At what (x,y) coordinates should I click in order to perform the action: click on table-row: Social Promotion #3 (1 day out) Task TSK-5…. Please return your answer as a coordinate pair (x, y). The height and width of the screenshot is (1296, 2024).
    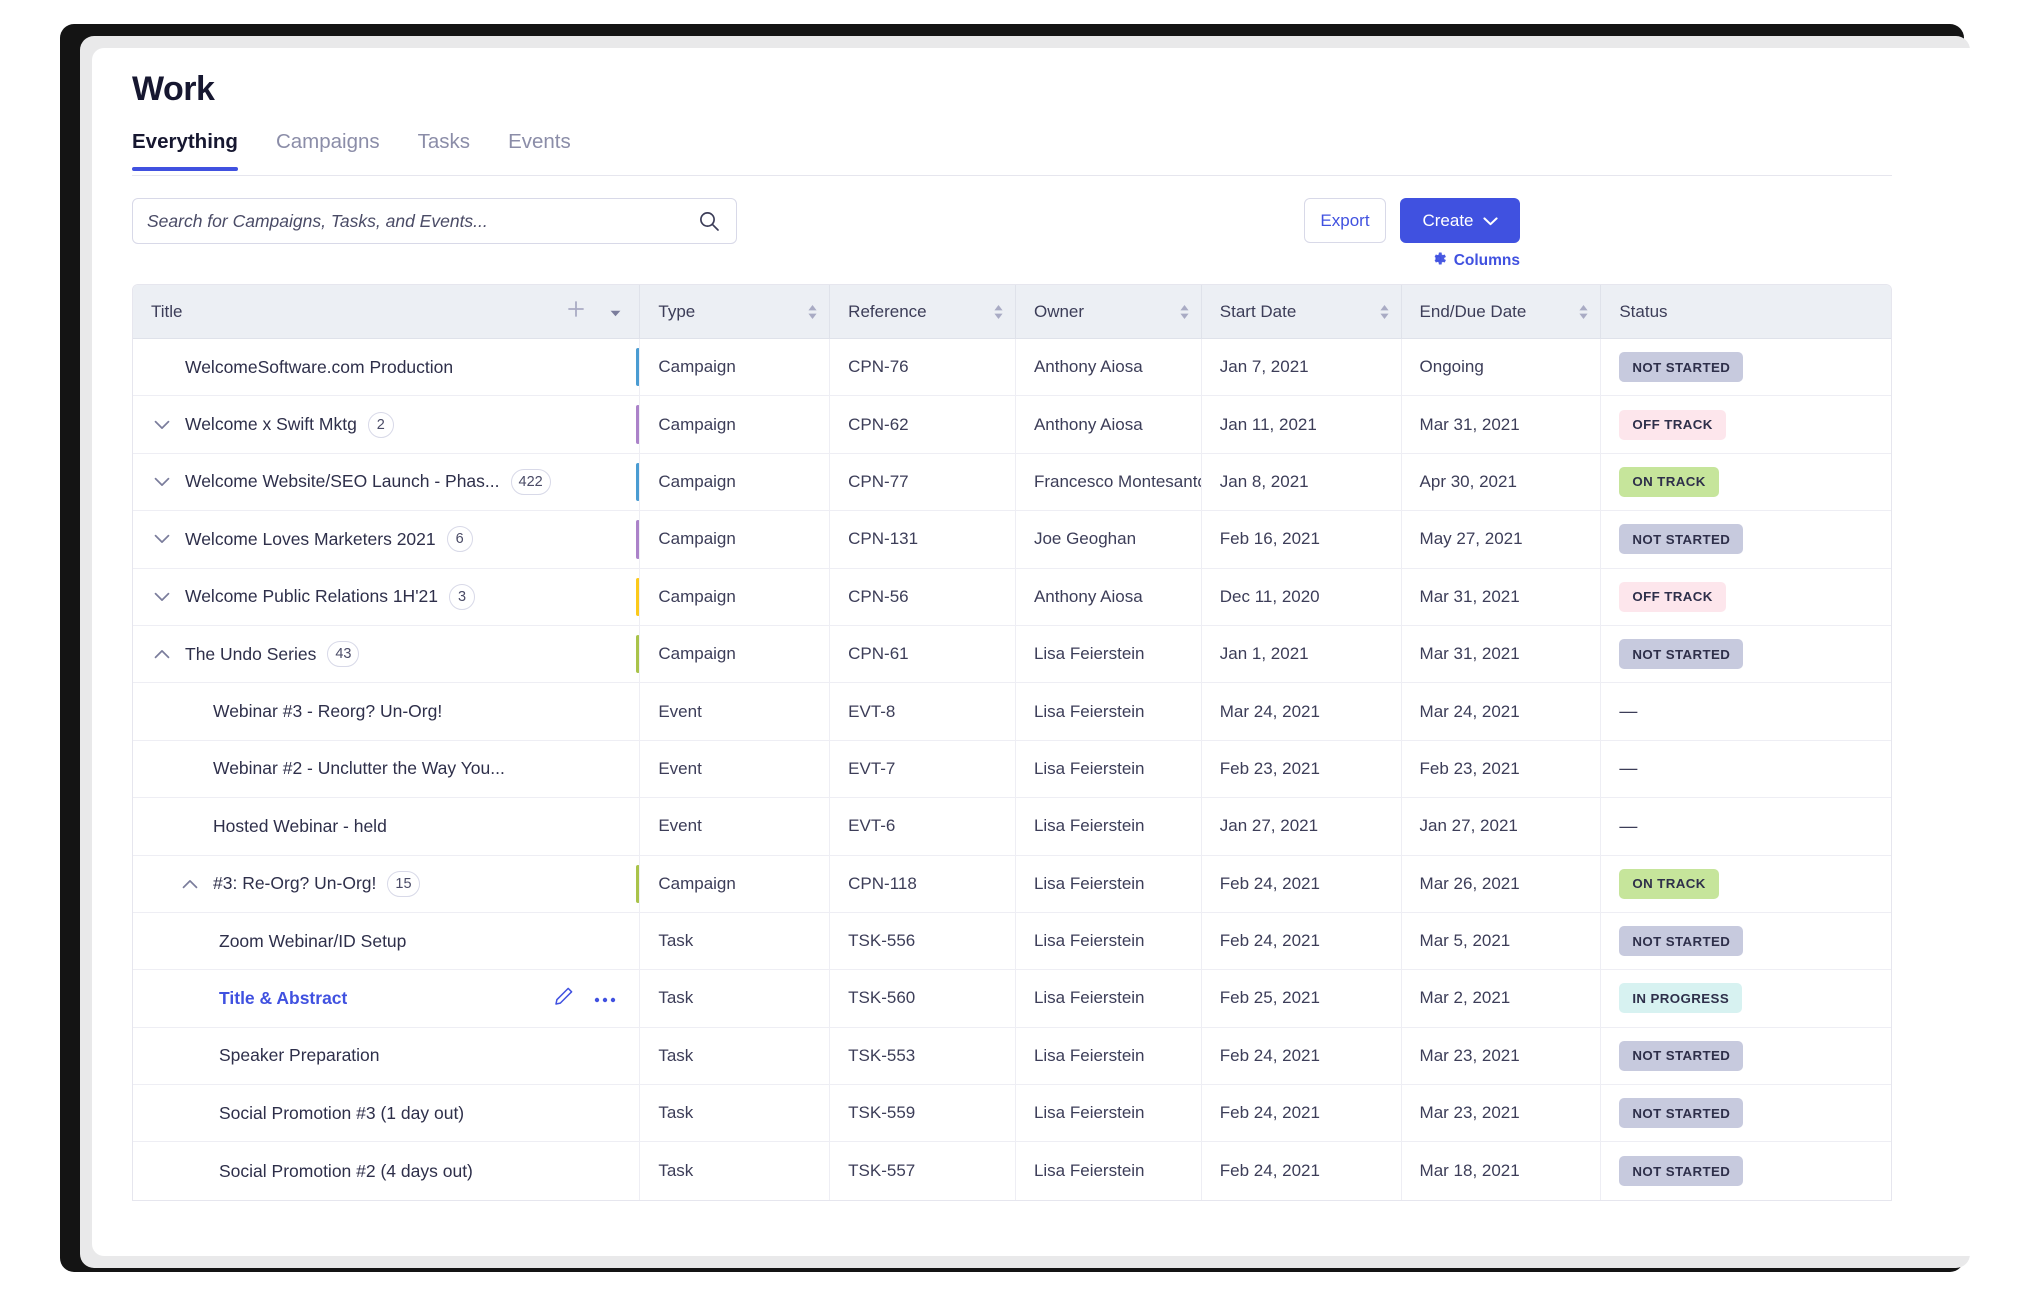
    Looking at the image, I should click on (1012, 1114).